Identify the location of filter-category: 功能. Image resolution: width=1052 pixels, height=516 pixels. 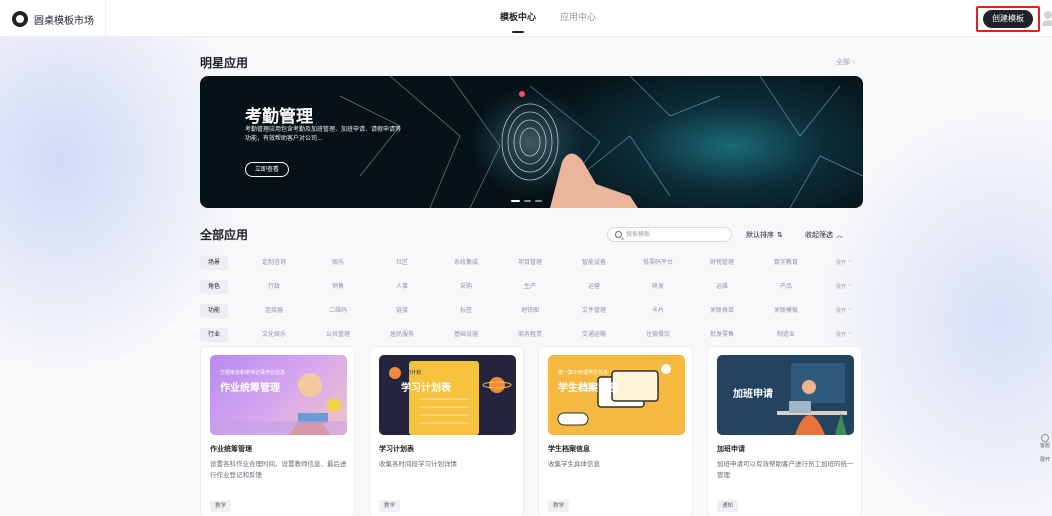
(214, 311).